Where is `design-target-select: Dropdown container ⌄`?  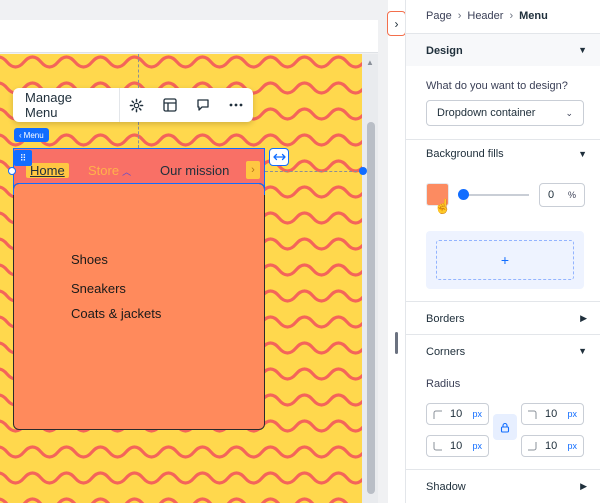
design-target-select: Dropdown container ⌄ is located at coordinates (505, 113).